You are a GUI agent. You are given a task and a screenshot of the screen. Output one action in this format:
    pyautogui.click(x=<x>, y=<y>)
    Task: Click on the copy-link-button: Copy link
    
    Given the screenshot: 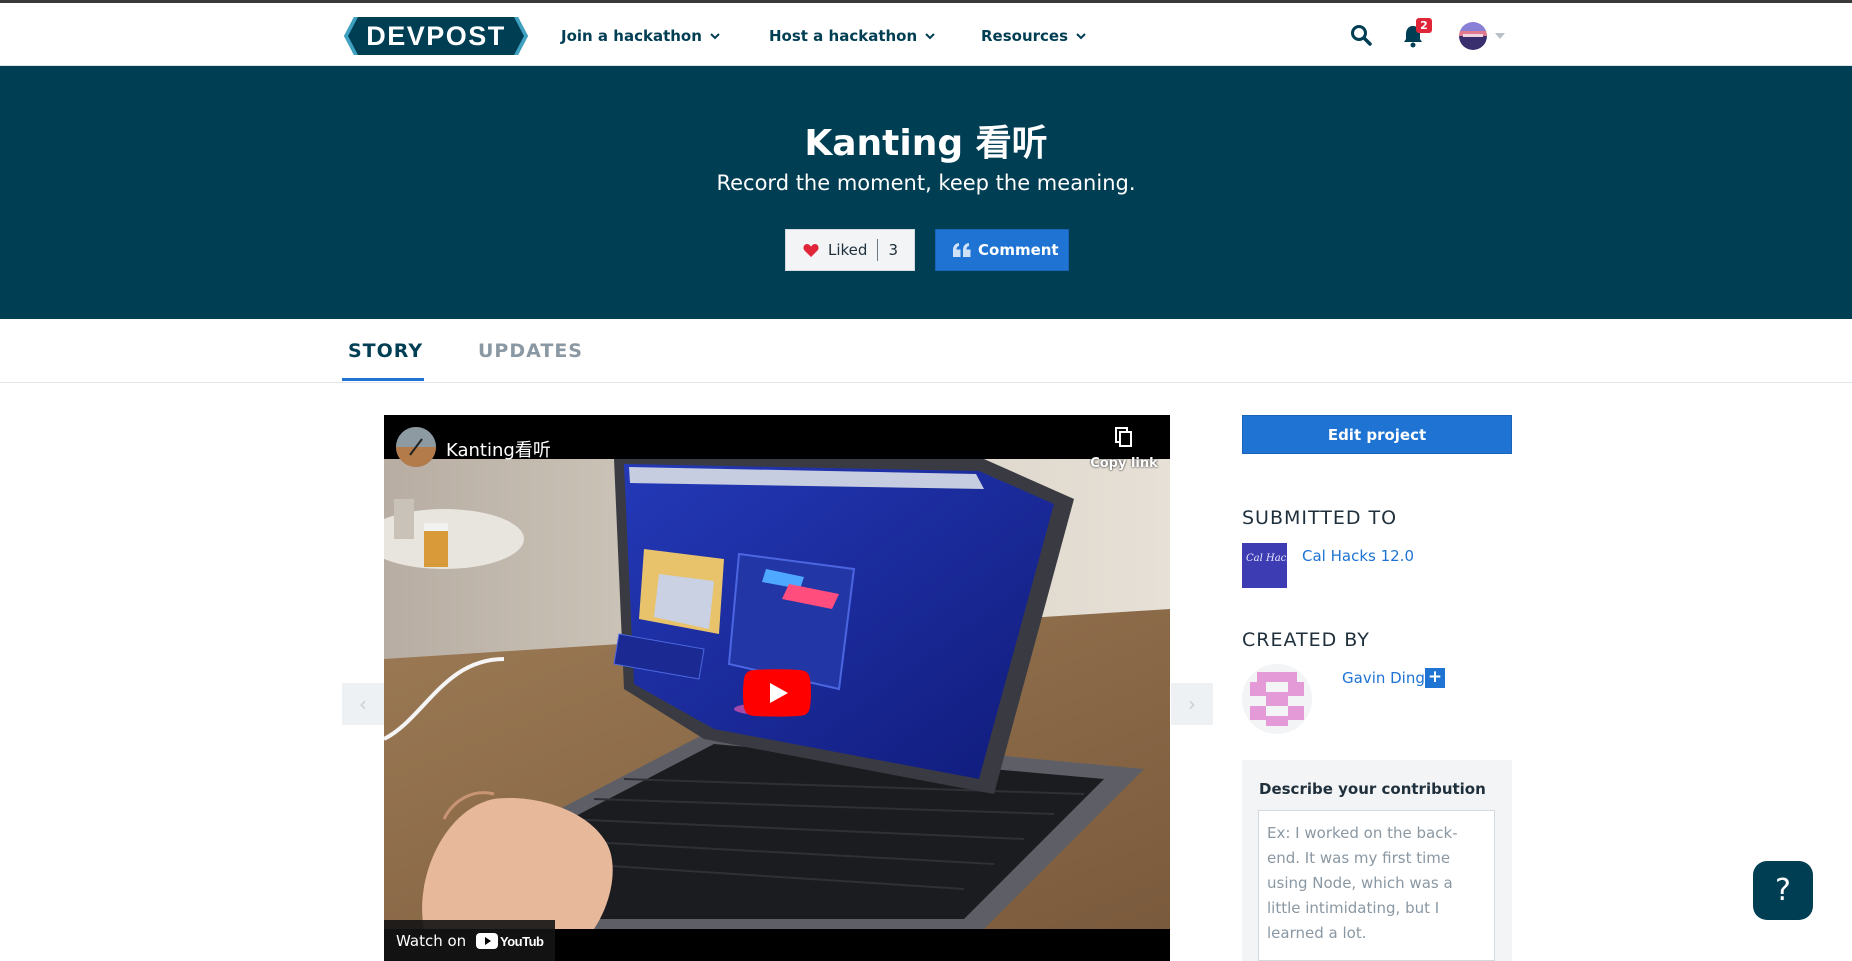 What is the action you would take?
    pyautogui.click(x=1124, y=449)
    